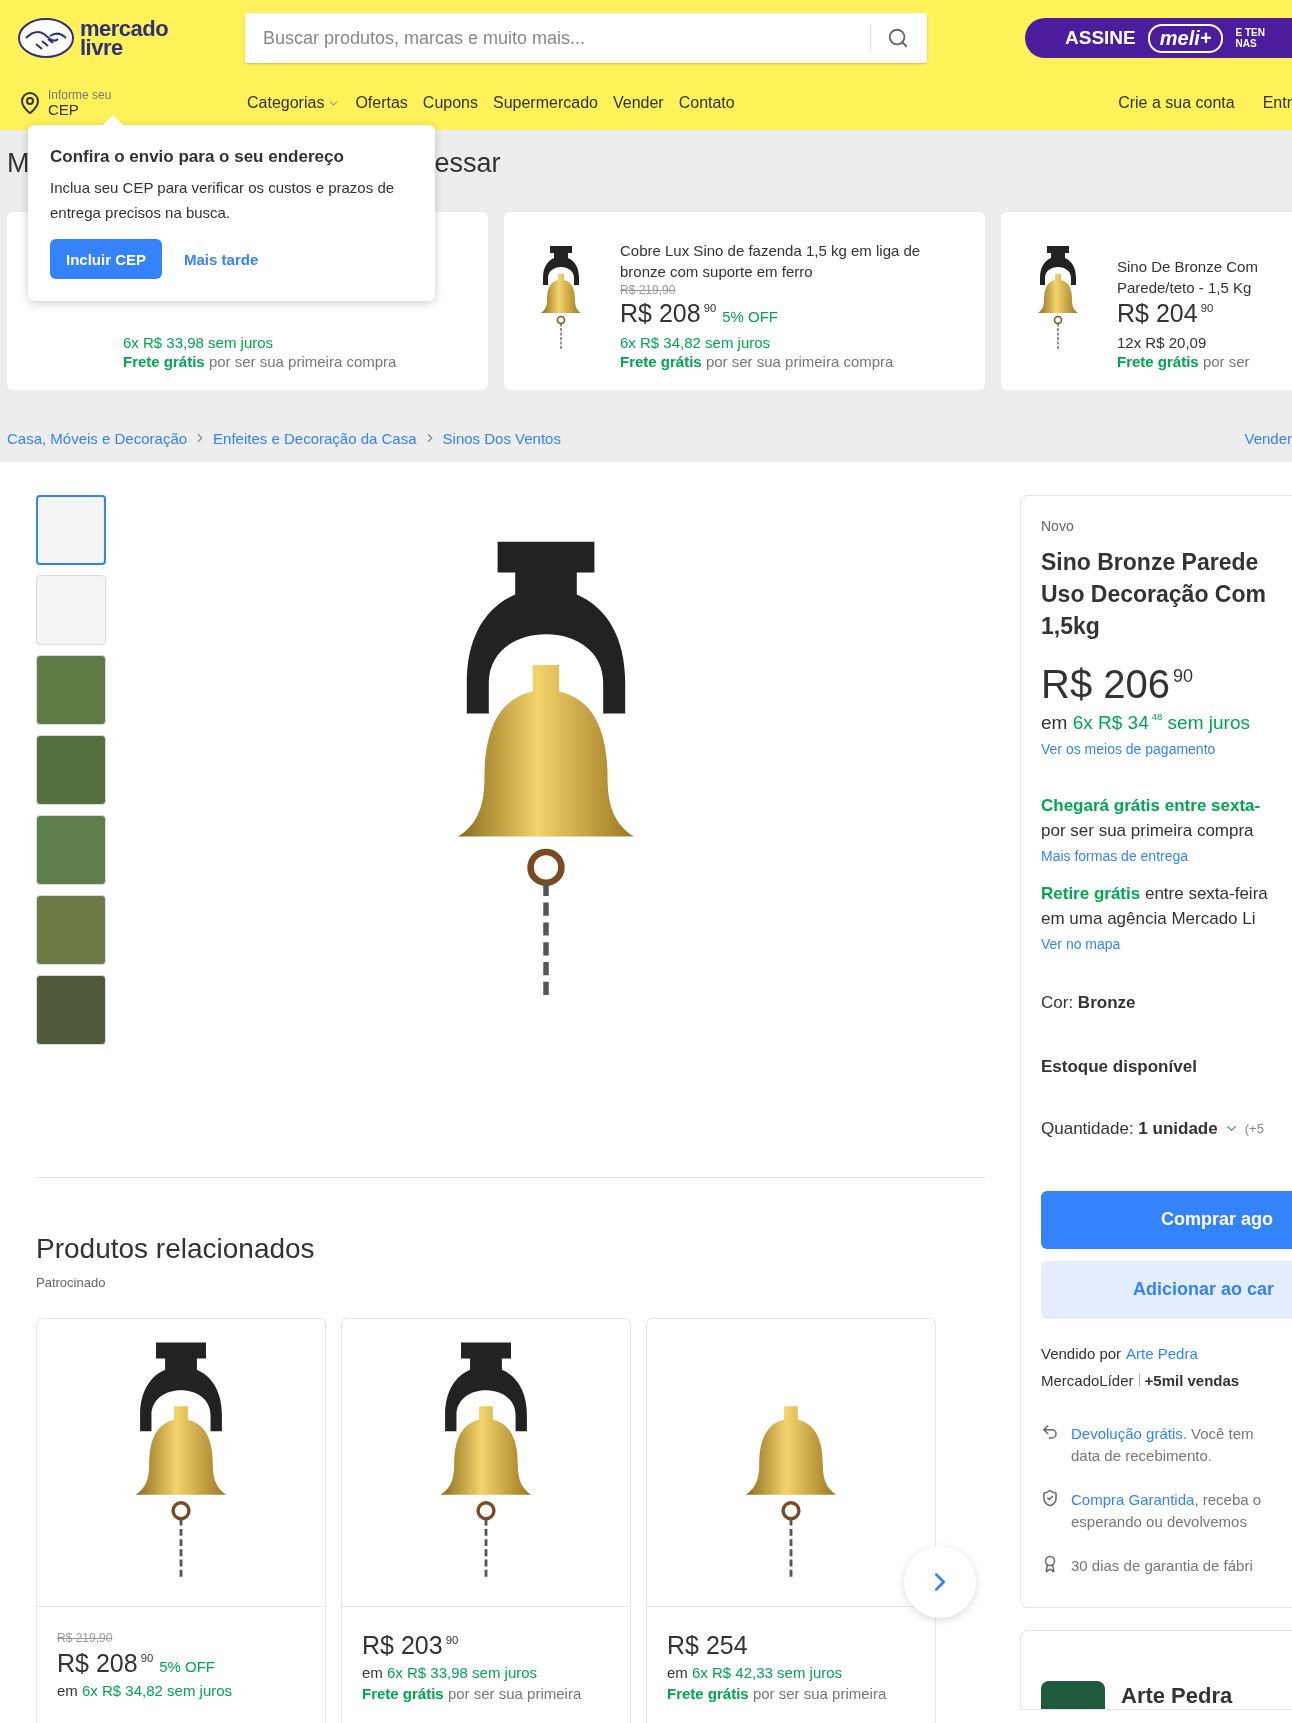 Image resolution: width=1292 pixels, height=1723 pixels. What do you see at coordinates (1150, 562) in the screenshot?
I see `product-title: Sino Bronze Parede` at bounding box center [1150, 562].